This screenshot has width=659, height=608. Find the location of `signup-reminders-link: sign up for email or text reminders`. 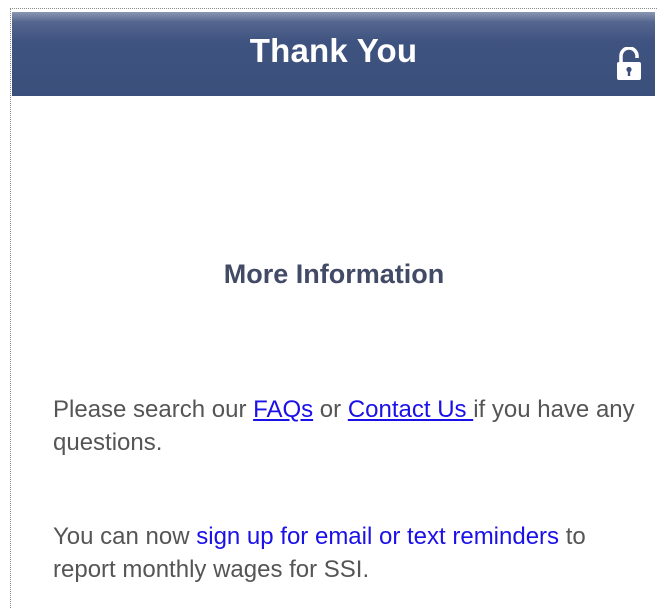

signup-reminders-link: sign up for email or text reminders is located at coordinates (377, 536).